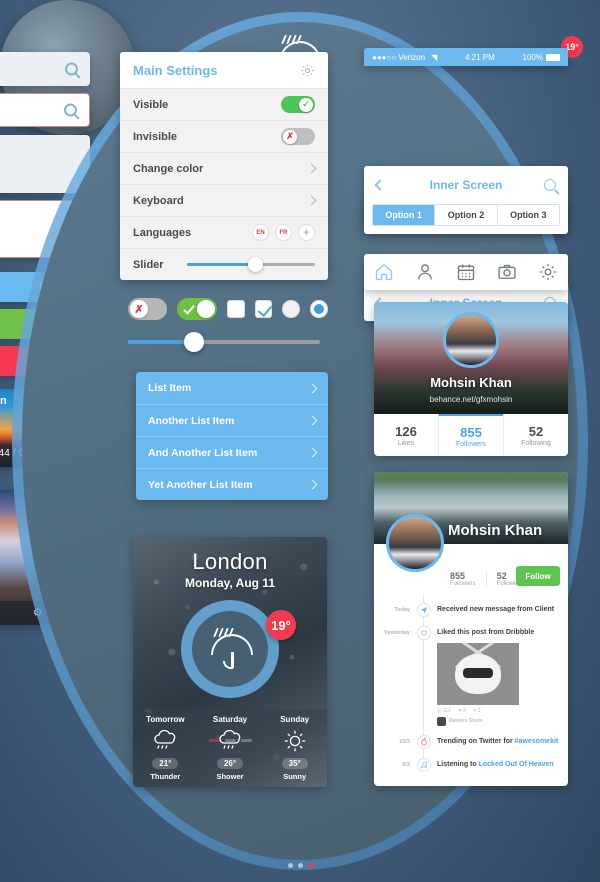 The image size is (600, 882). What do you see at coordinates (463, 584) in the screenshot?
I see `stat-label: Followers` at bounding box center [463, 584].